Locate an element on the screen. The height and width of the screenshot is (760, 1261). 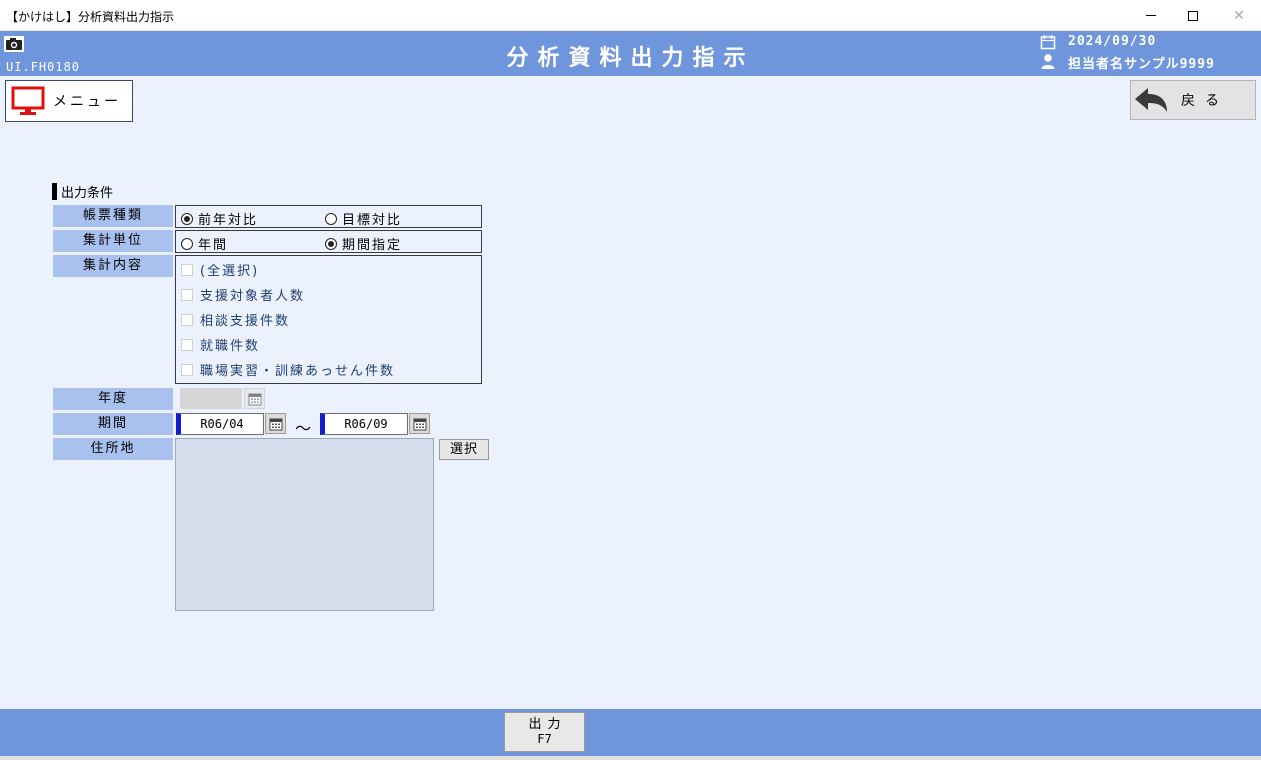
radio-label: 前年対比 is located at coordinates (228, 220).